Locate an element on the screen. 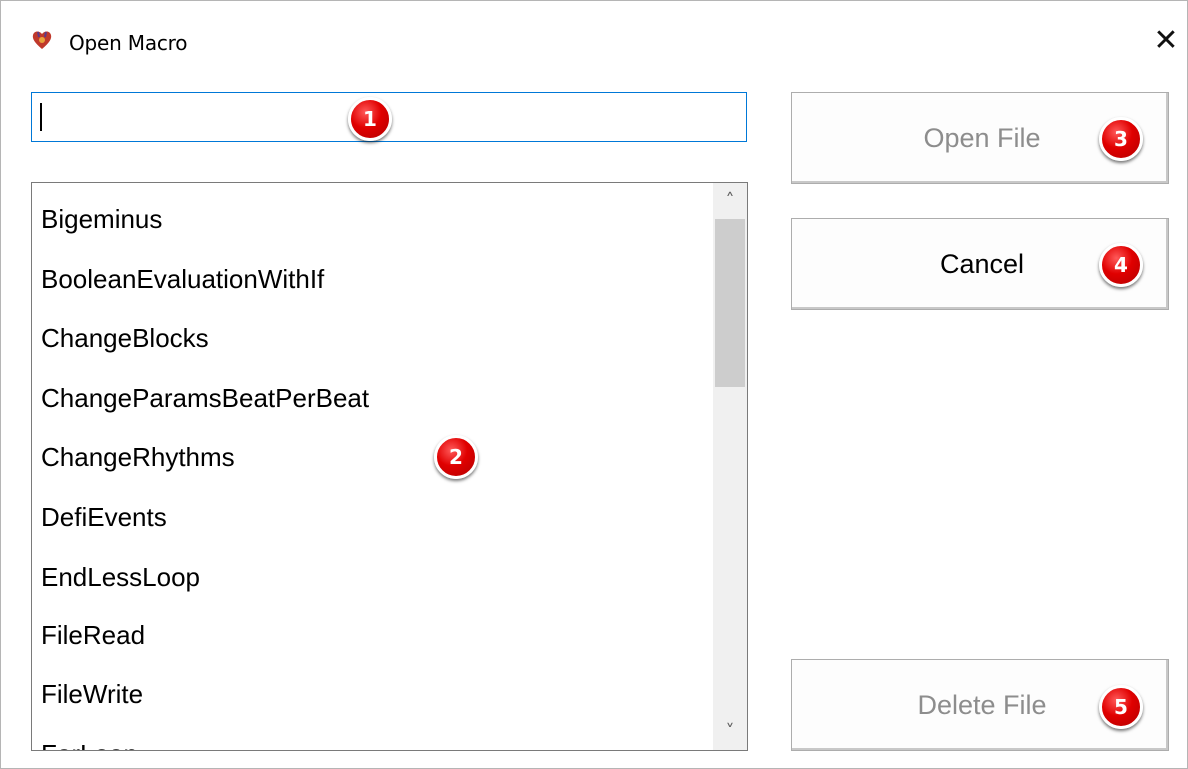 This screenshot has height=769, width=1188. callout-5: 5 is located at coordinates (1121, 707).